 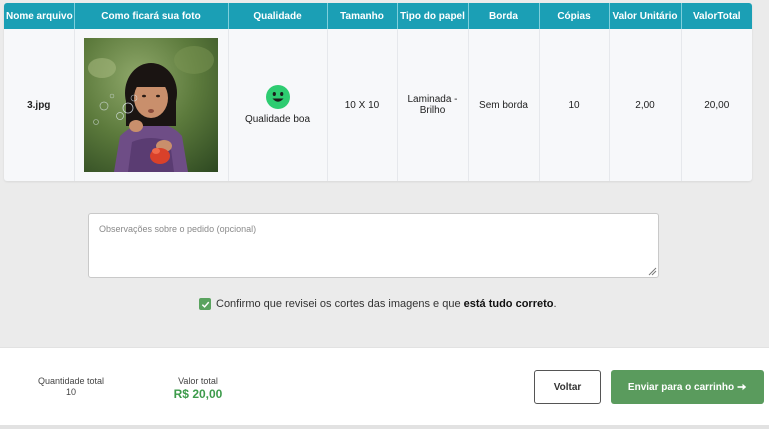 I want to click on arrow-right-icon, so click(x=742, y=387).